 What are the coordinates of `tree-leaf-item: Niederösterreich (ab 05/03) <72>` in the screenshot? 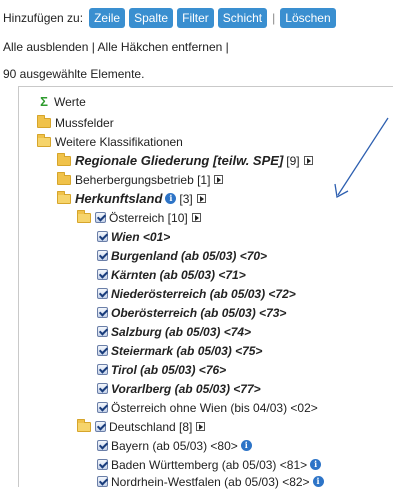 It's located at (196, 293).